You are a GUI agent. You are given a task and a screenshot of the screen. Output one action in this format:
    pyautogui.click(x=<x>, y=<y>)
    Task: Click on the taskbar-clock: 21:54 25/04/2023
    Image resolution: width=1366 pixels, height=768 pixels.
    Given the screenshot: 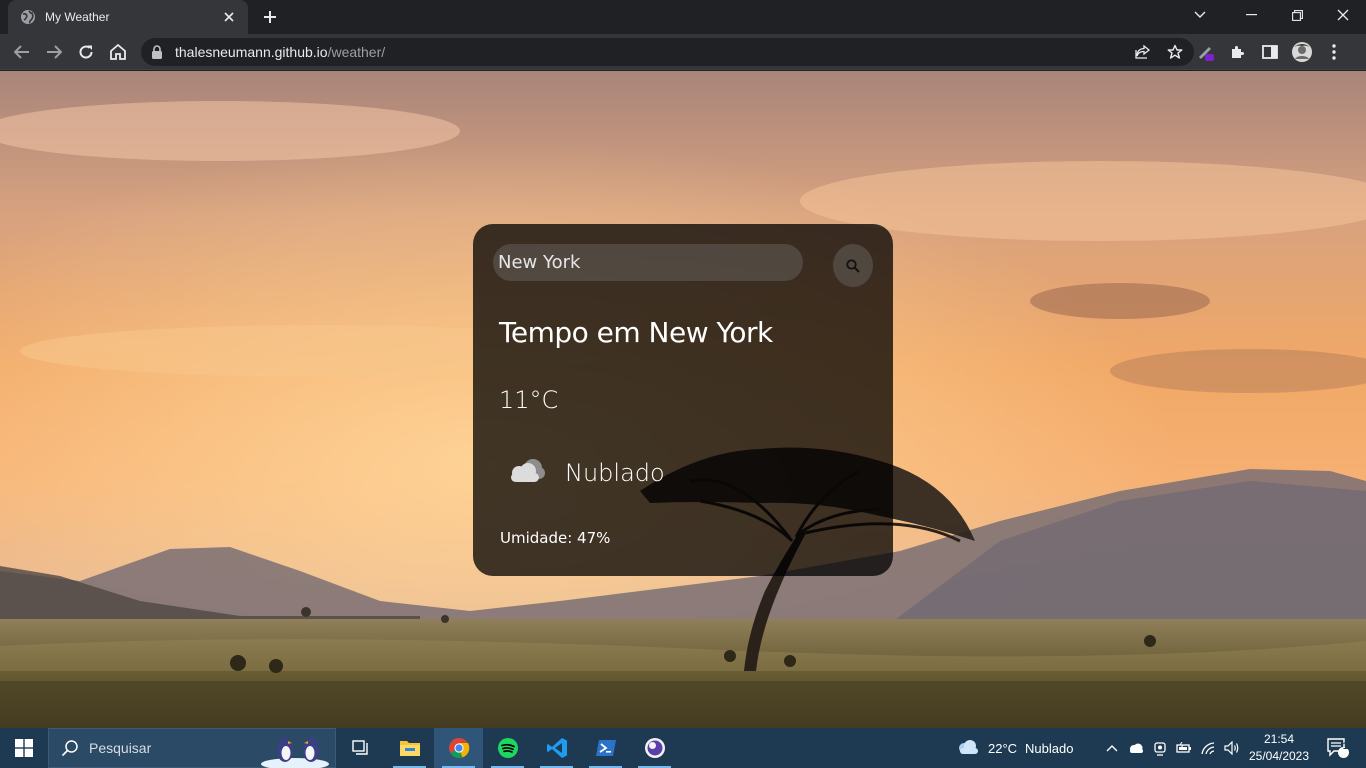 What is the action you would take?
    pyautogui.click(x=1279, y=748)
    